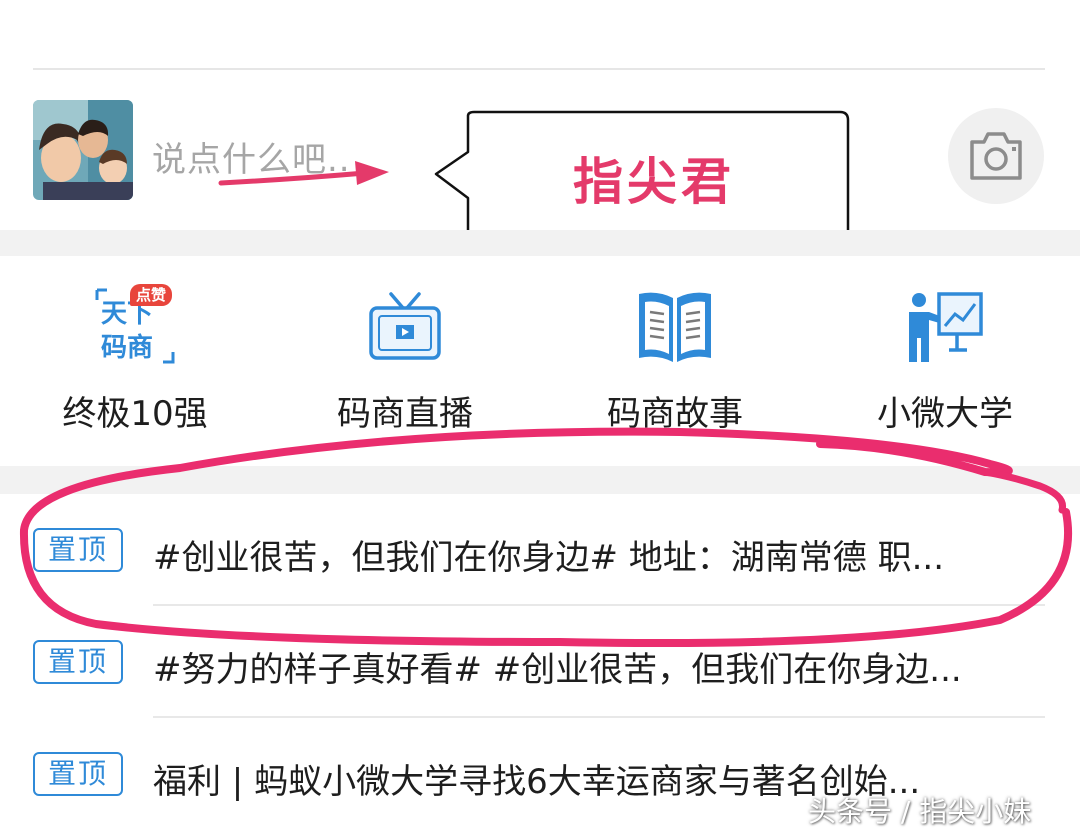  I want to click on tv-icon, so click(405, 326).